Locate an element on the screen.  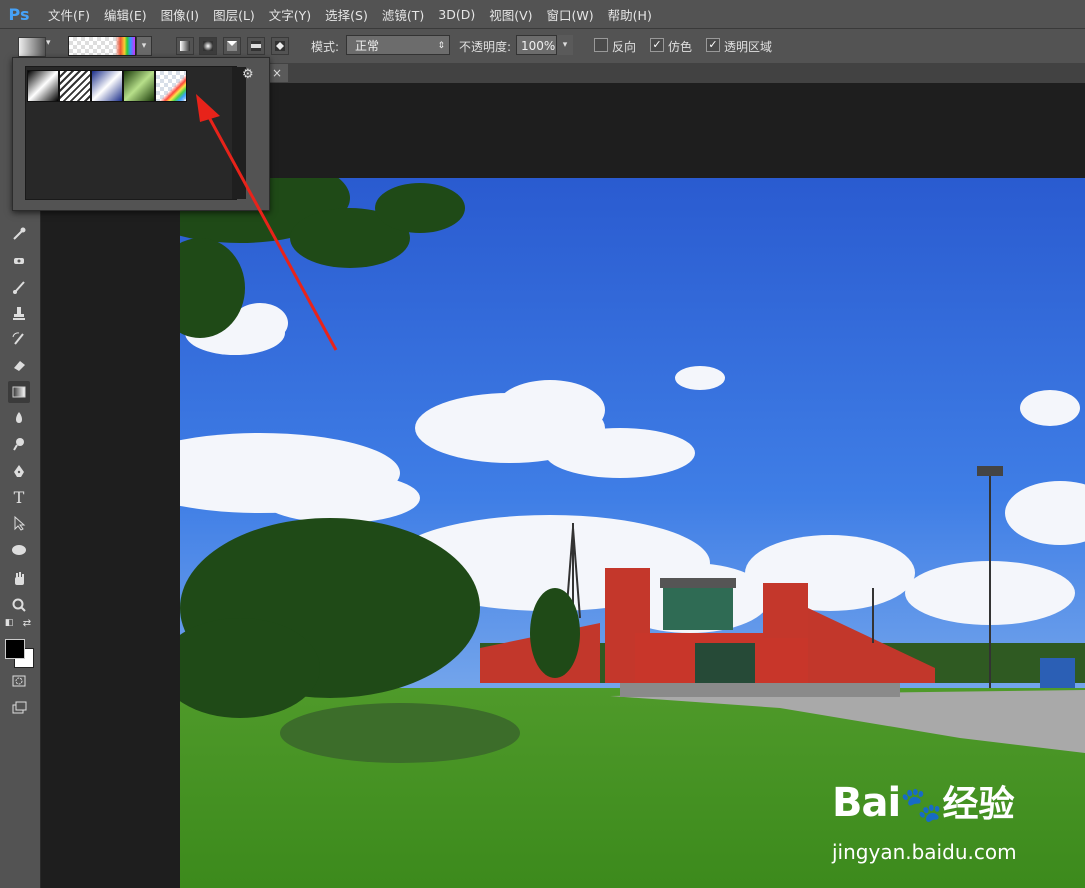
annotation-arrow is located at coordinates (267, 222).